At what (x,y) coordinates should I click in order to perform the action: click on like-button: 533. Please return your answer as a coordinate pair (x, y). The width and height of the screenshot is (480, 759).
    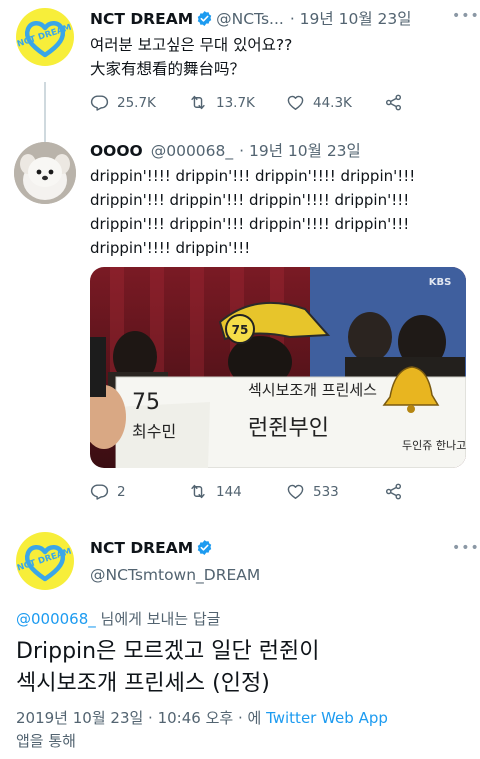
    Looking at the image, I should click on (312, 491).